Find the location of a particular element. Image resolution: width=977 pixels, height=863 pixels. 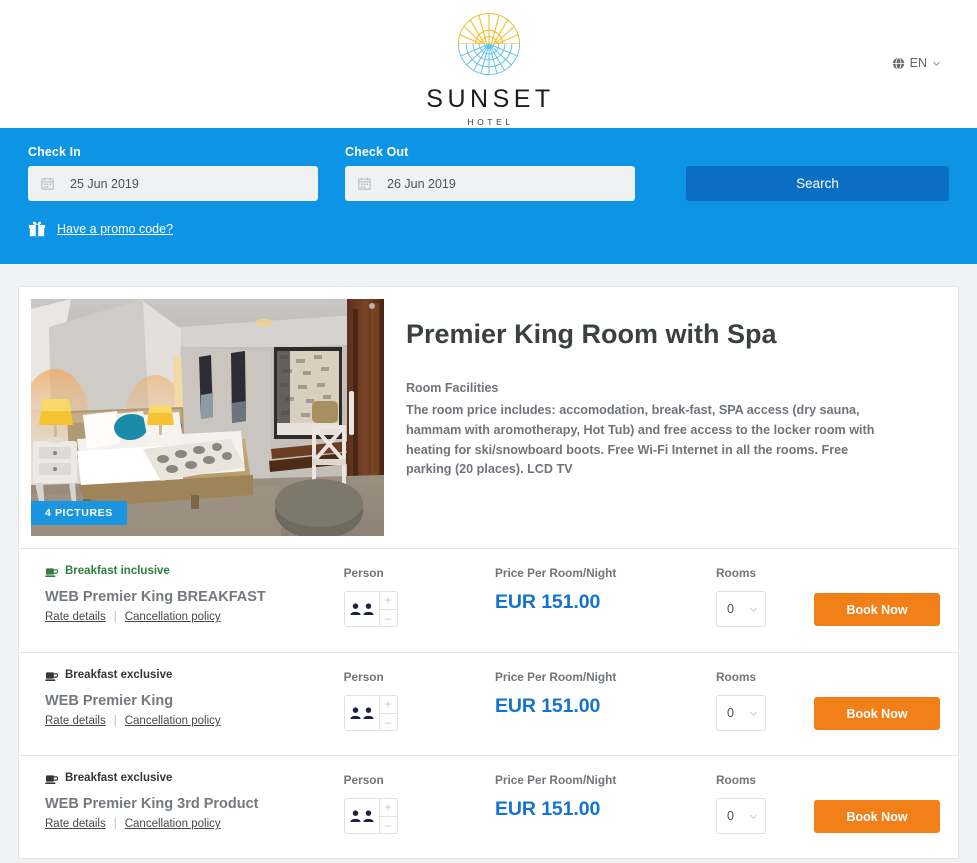

search-button: Search is located at coordinates (817, 183).